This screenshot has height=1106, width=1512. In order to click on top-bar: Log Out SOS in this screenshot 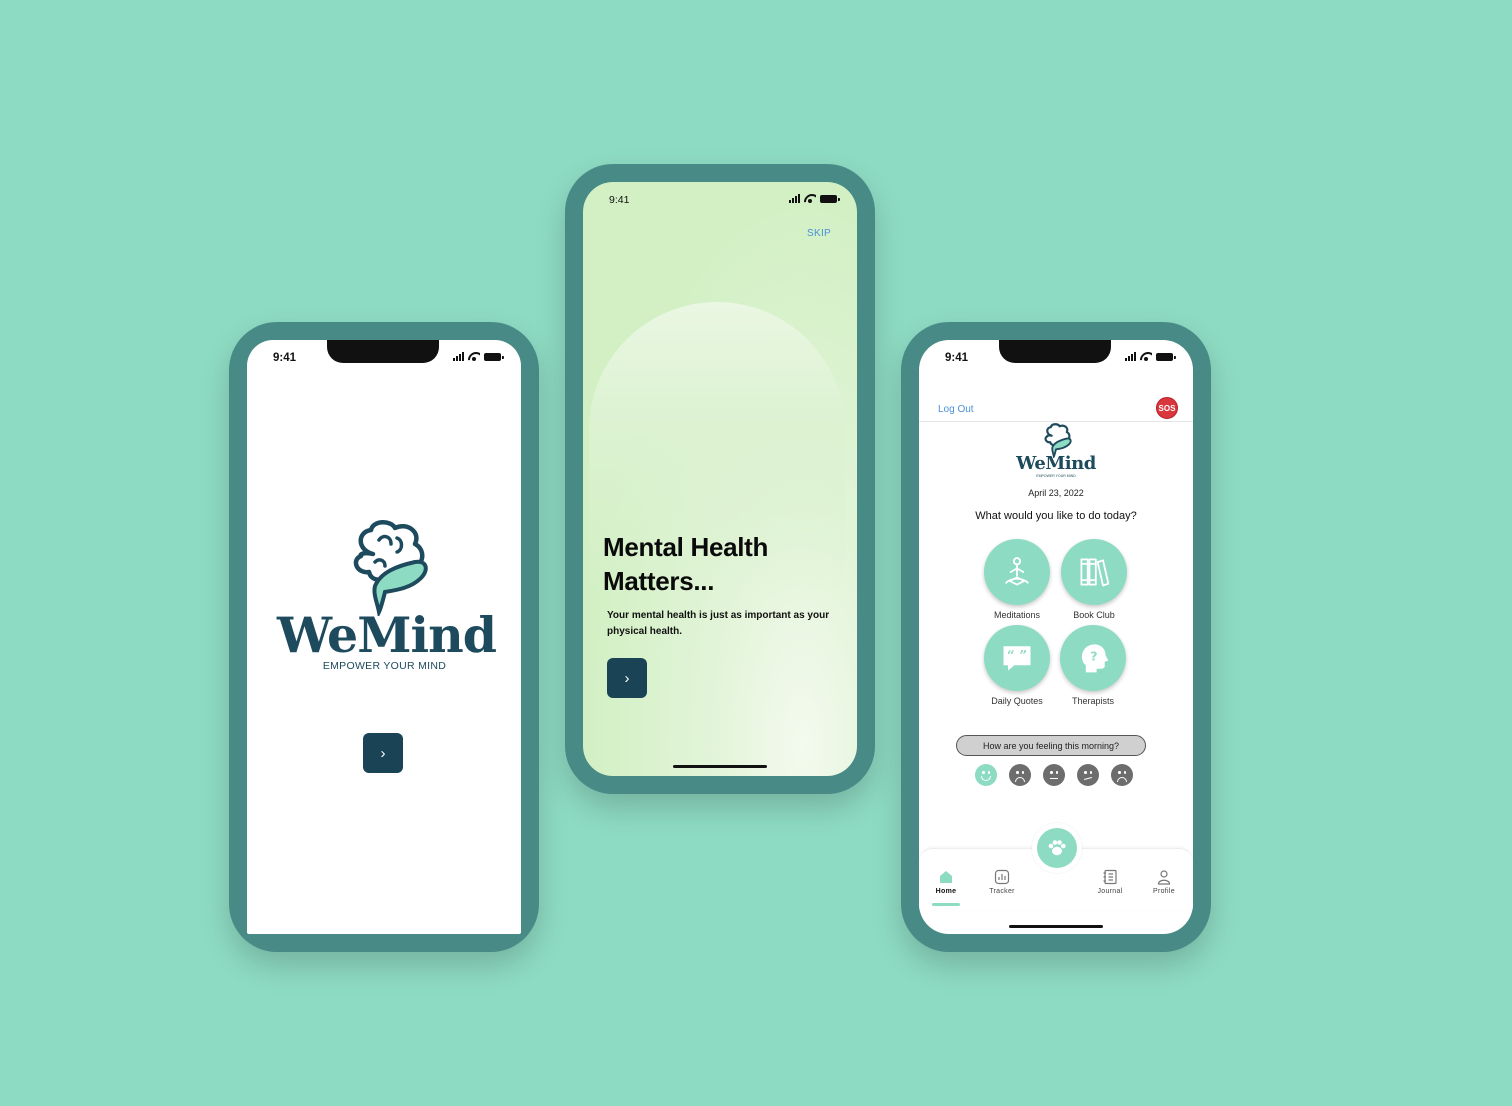, I will do `click(1056, 400)`.